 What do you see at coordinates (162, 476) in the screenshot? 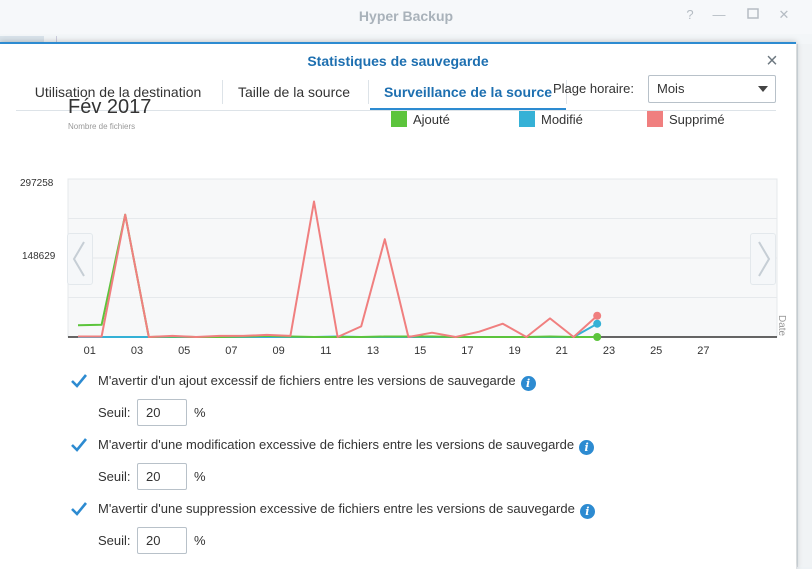
I see `seuil-modified-input` at bounding box center [162, 476].